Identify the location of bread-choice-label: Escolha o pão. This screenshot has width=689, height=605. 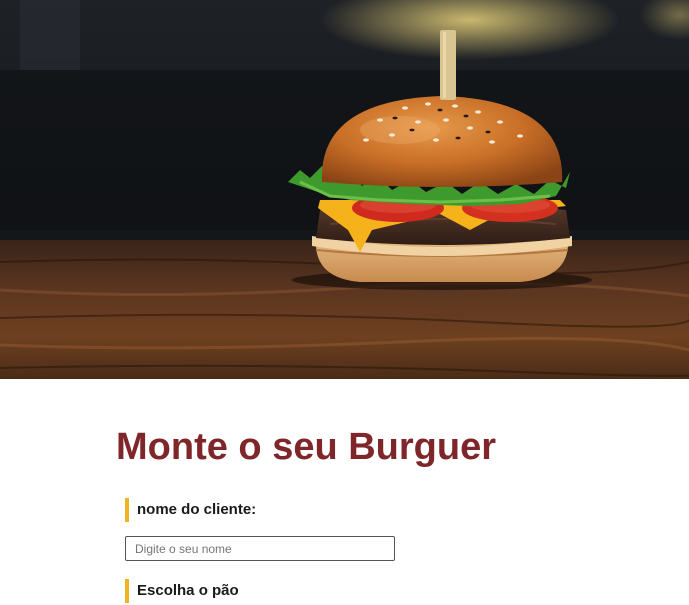
(182, 591).